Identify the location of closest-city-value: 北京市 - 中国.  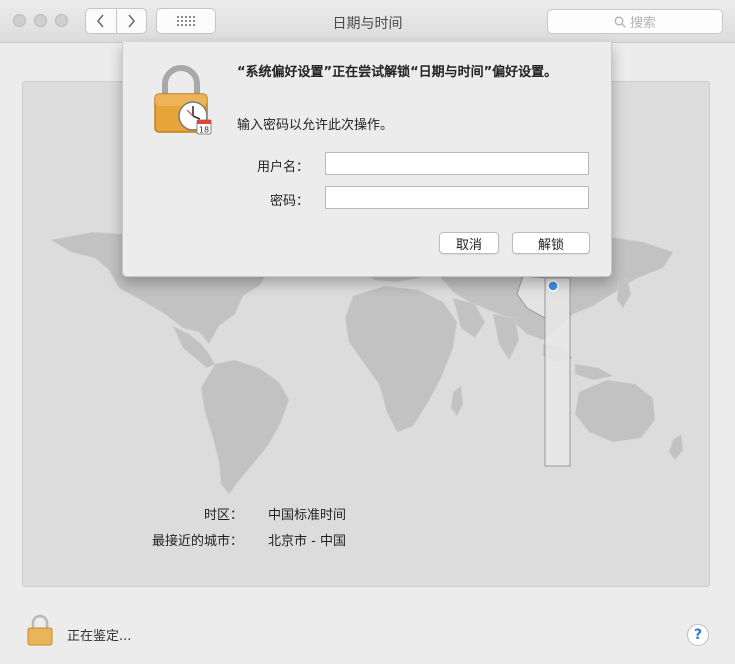
(307, 541).